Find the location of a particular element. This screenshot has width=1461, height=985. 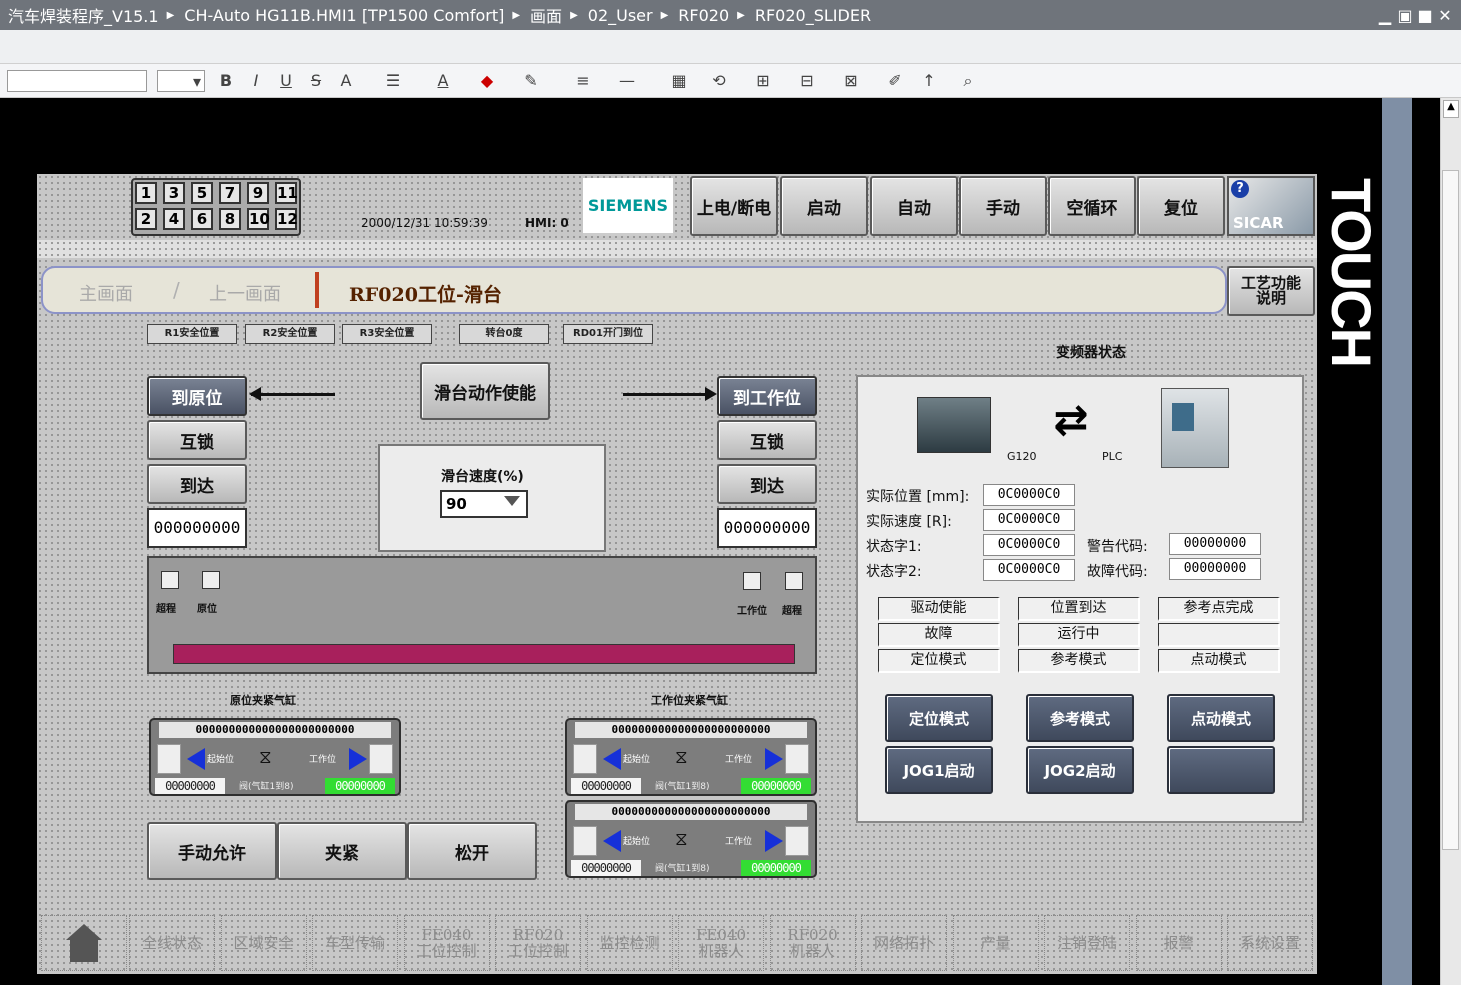

nav-main-screen: 主画面 is located at coordinates (106, 293).